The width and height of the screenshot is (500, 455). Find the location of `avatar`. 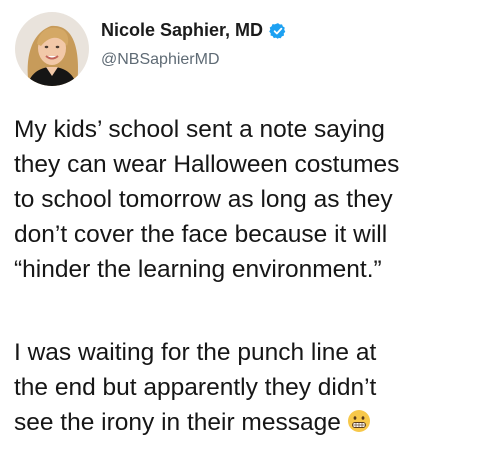

avatar is located at coordinates (52, 49).